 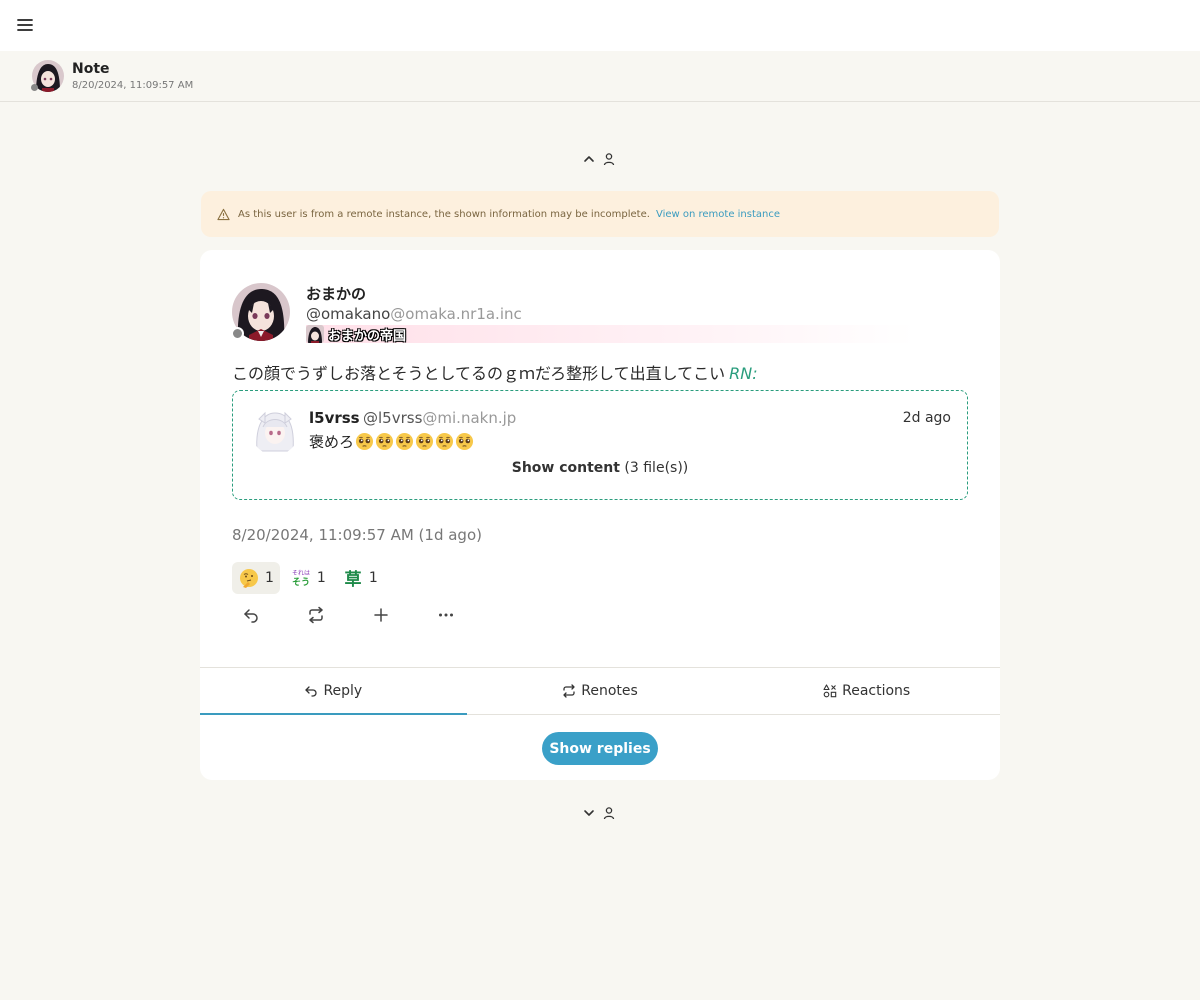 I want to click on note-timestamp: 8/20/2024, 11:09:57 AM (1d ago), so click(x=357, y=535).